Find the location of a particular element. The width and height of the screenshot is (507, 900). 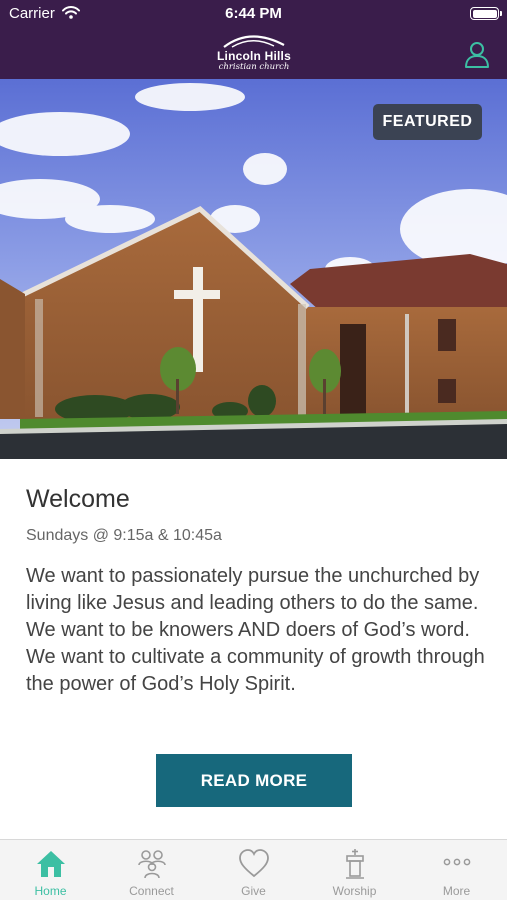

tab-label: Worship is located at coordinates (354, 891).